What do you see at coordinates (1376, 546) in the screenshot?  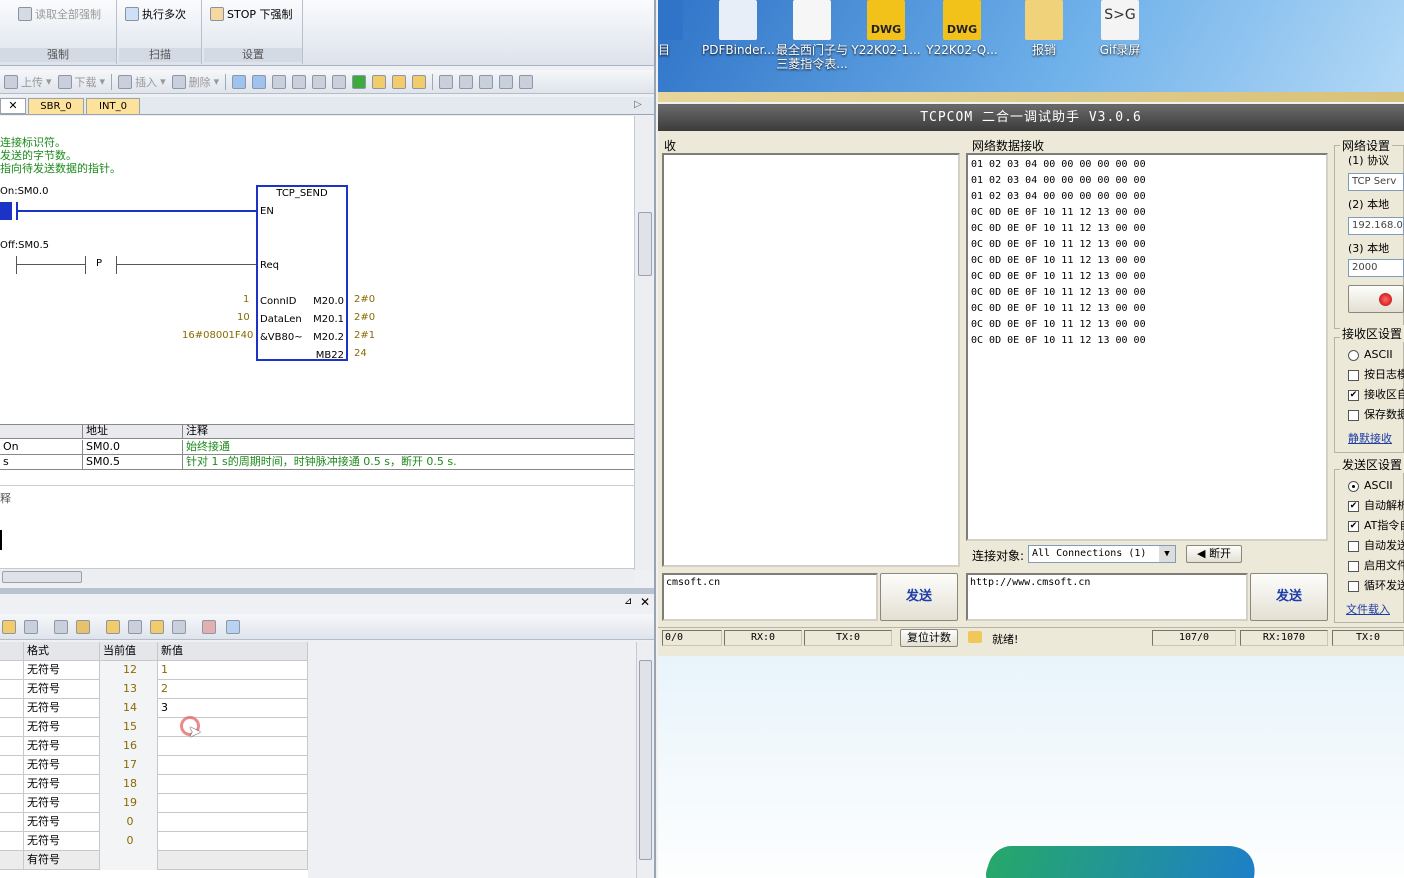 I see `send-option: 自动发送` at bounding box center [1376, 546].